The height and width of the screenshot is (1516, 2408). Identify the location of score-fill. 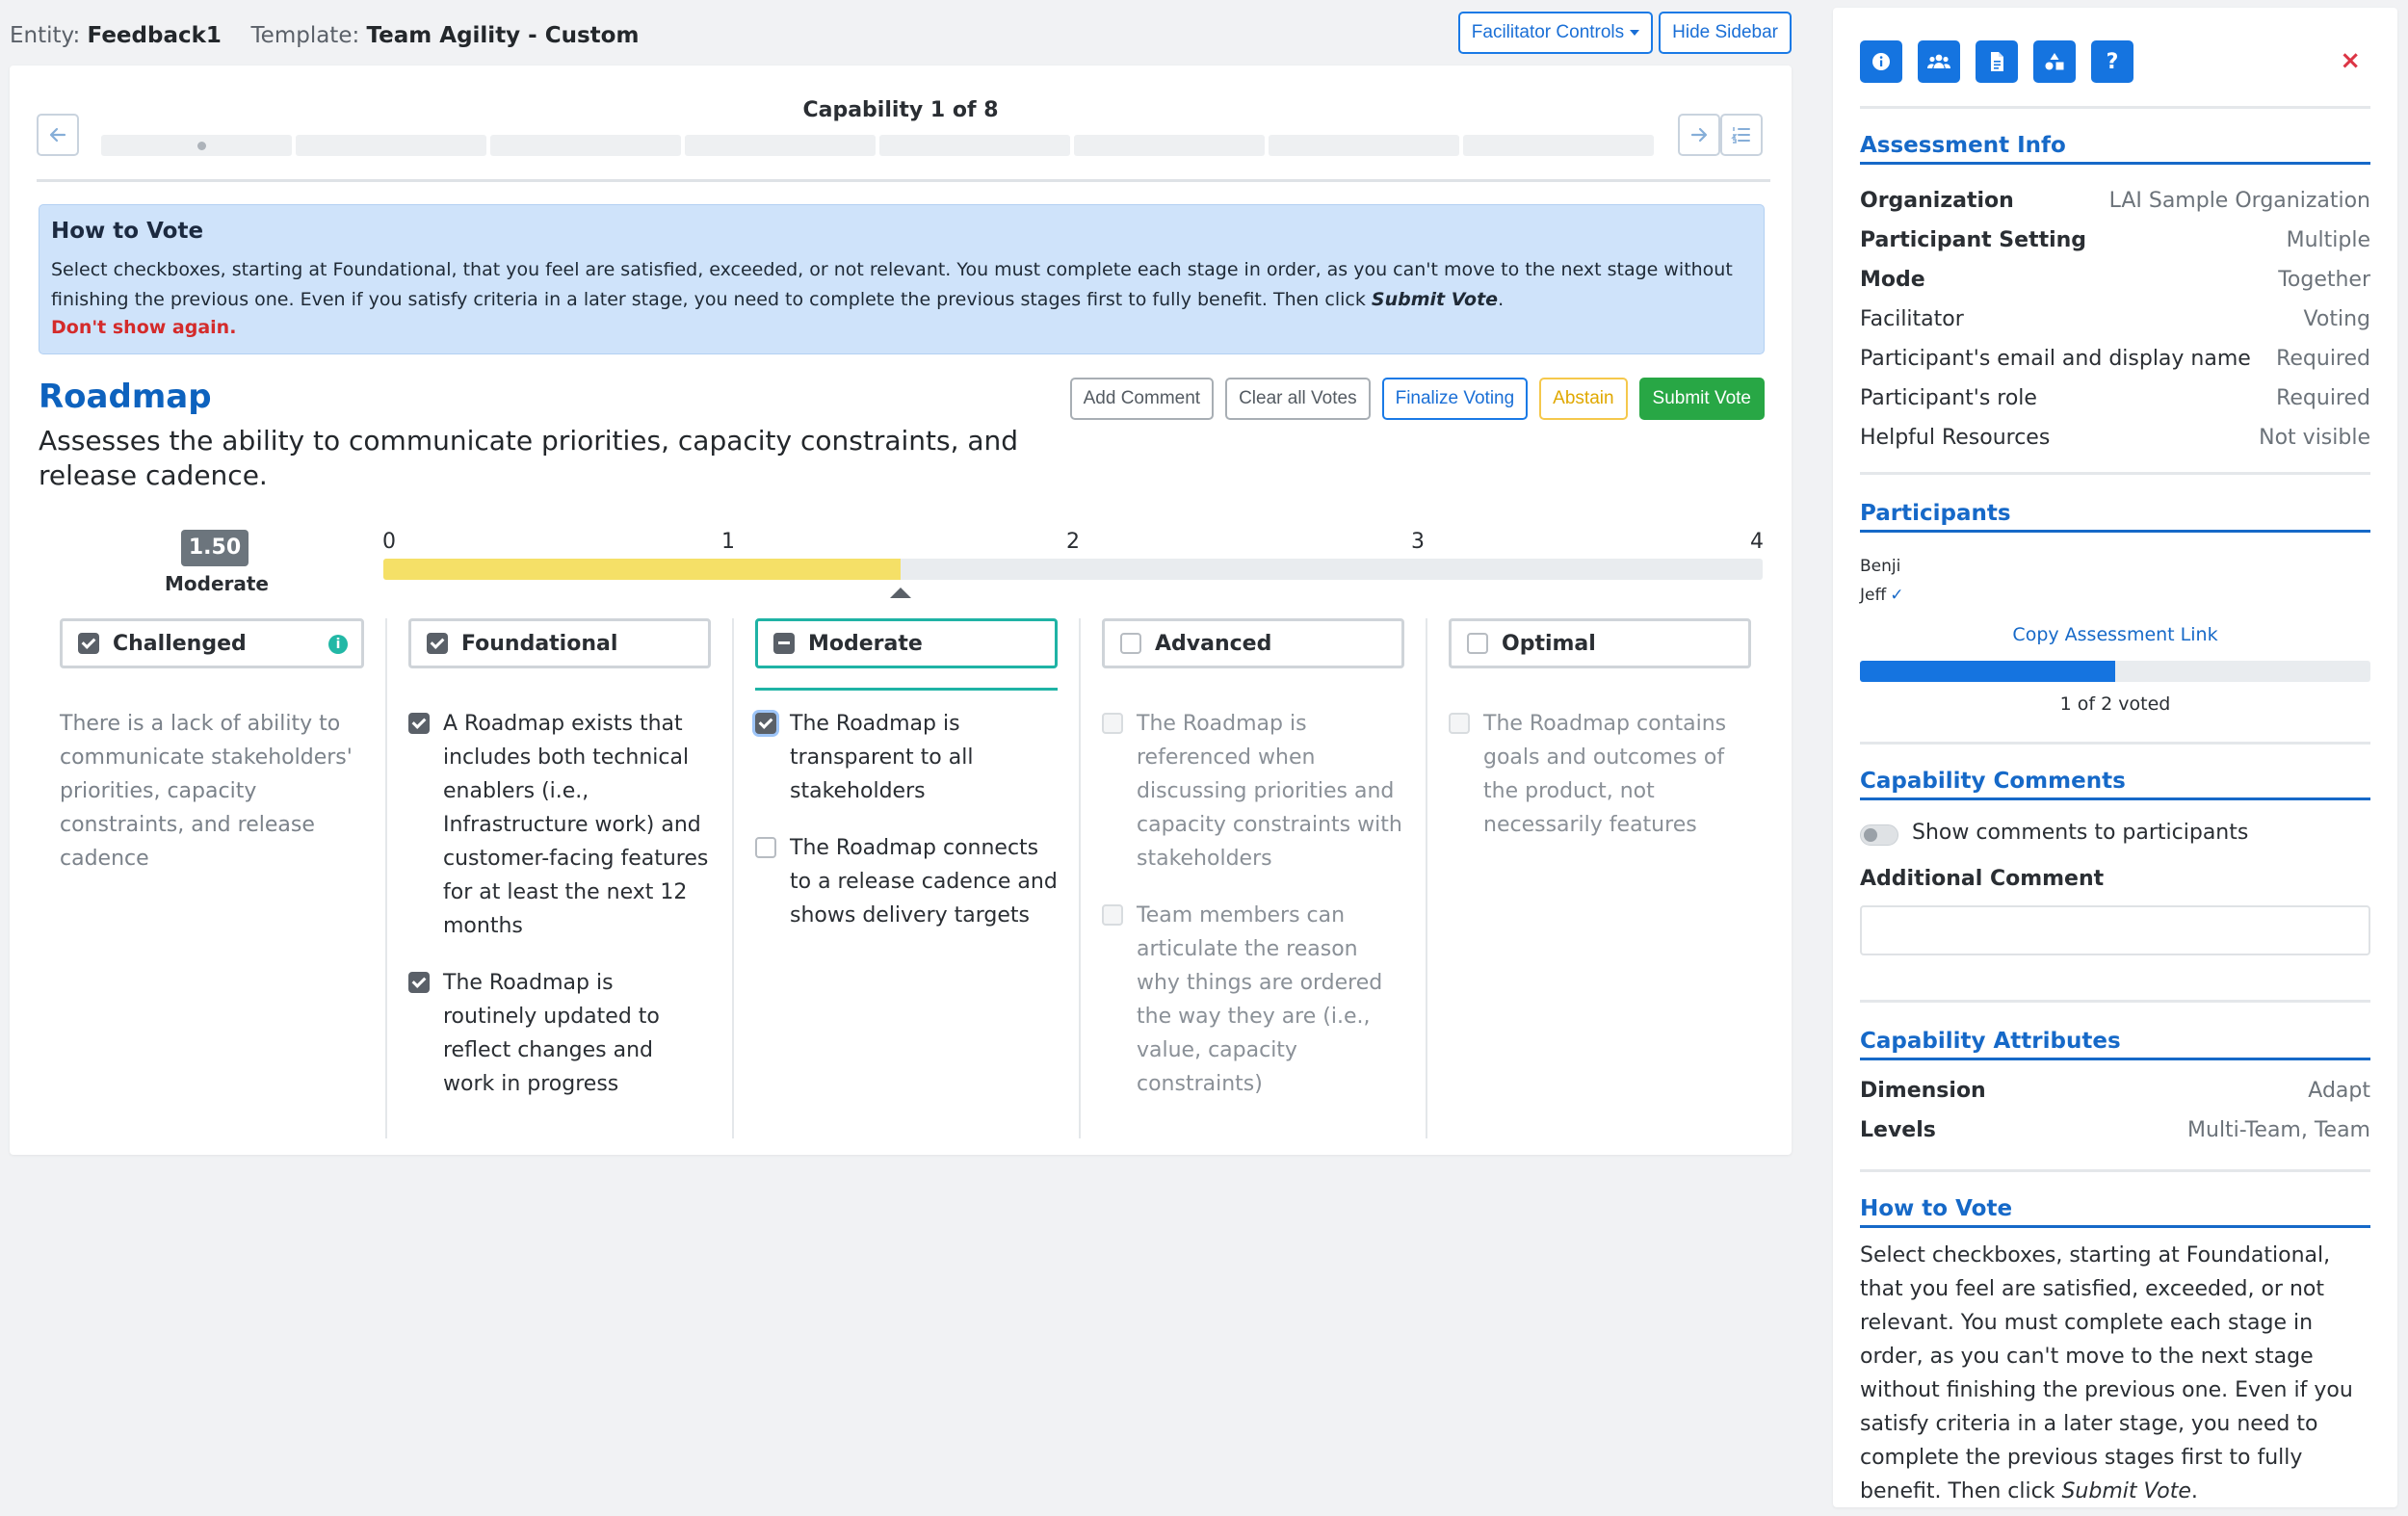
(642, 569).